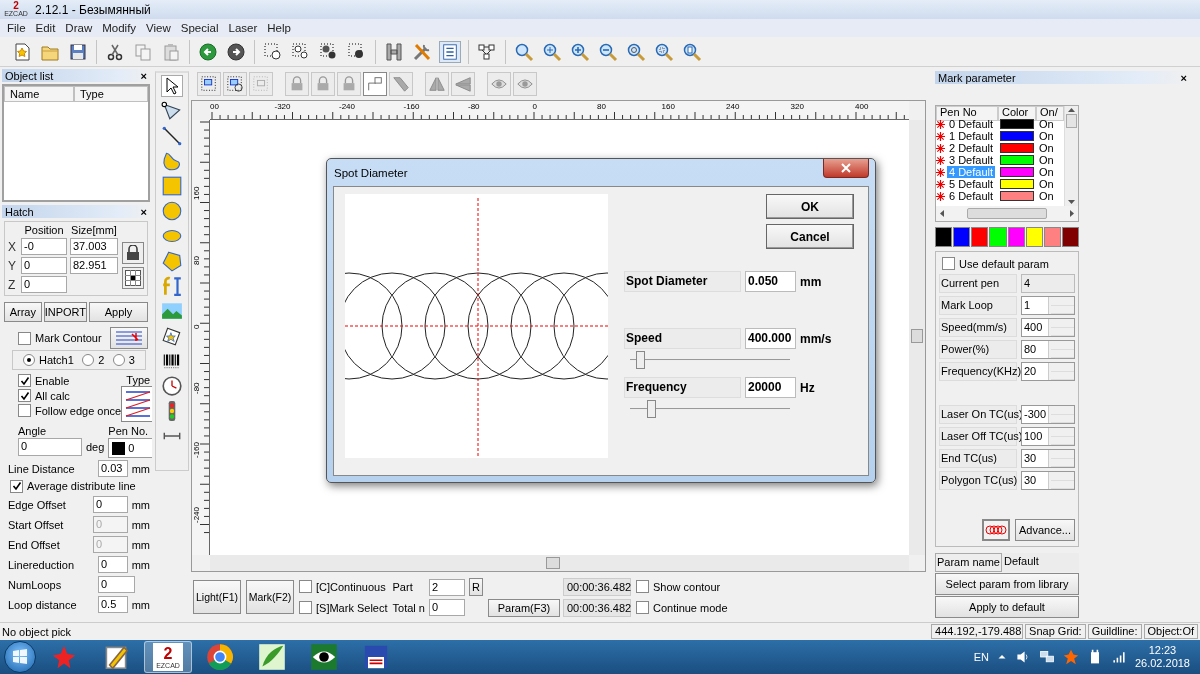  What do you see at coordinates (23, 312) in the screenshot?
I see `action-button: Array` at bounding box center [23, 312].